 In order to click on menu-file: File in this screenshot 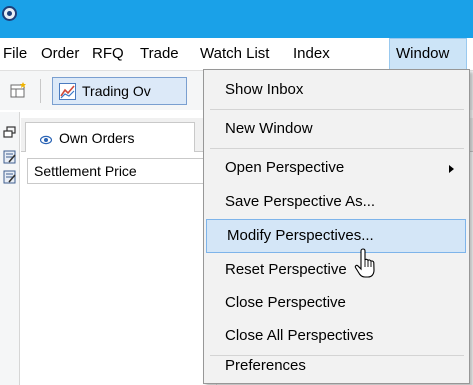, I will do `click(15, 54)`.